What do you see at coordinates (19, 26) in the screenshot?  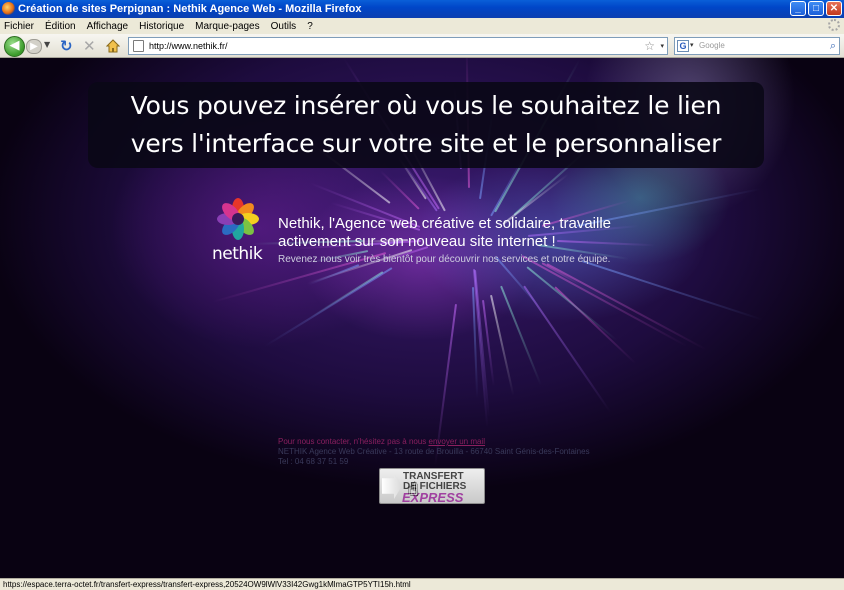 I see `menu-fichier: Fichier` at bounding box center [19, 26].